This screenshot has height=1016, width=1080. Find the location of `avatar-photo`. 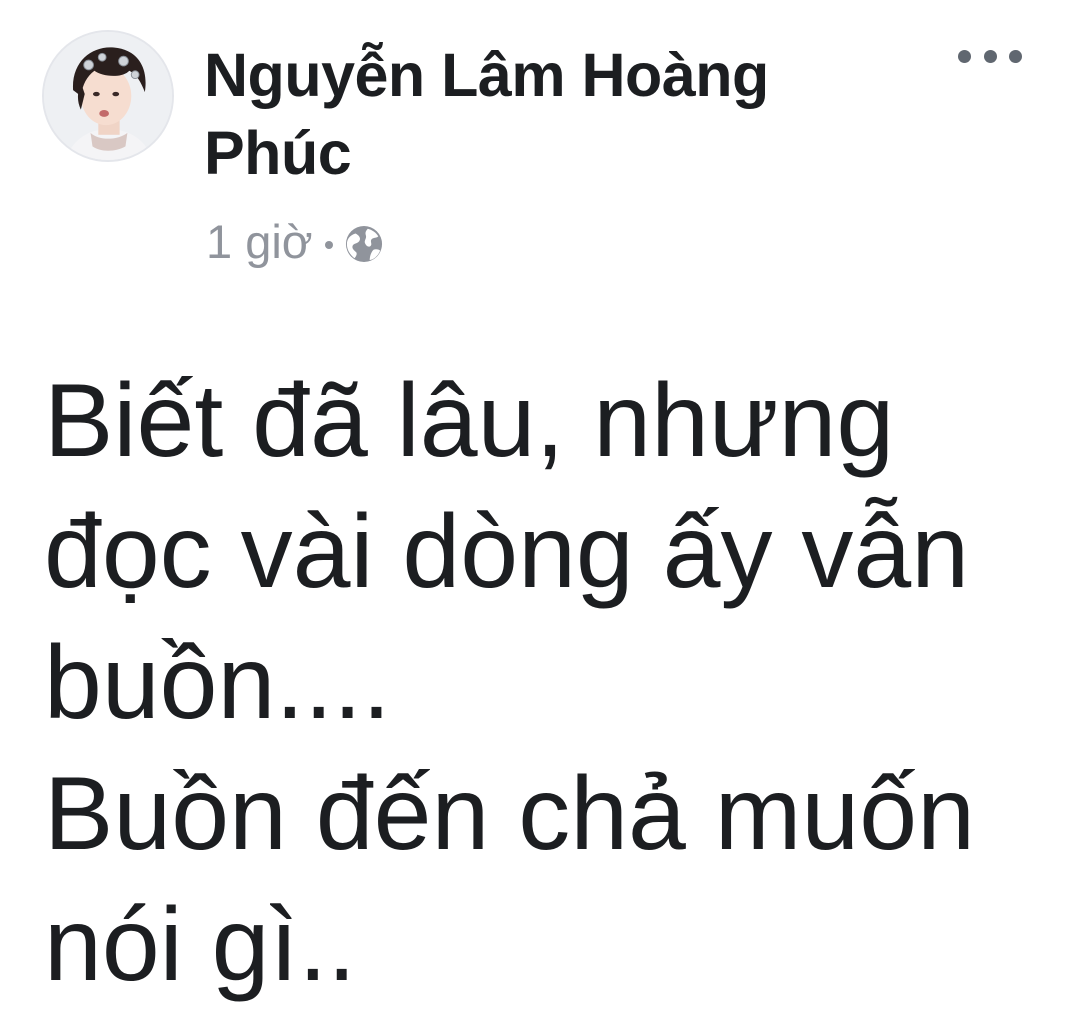

avatar-photo is located at coordinates (108, 96).